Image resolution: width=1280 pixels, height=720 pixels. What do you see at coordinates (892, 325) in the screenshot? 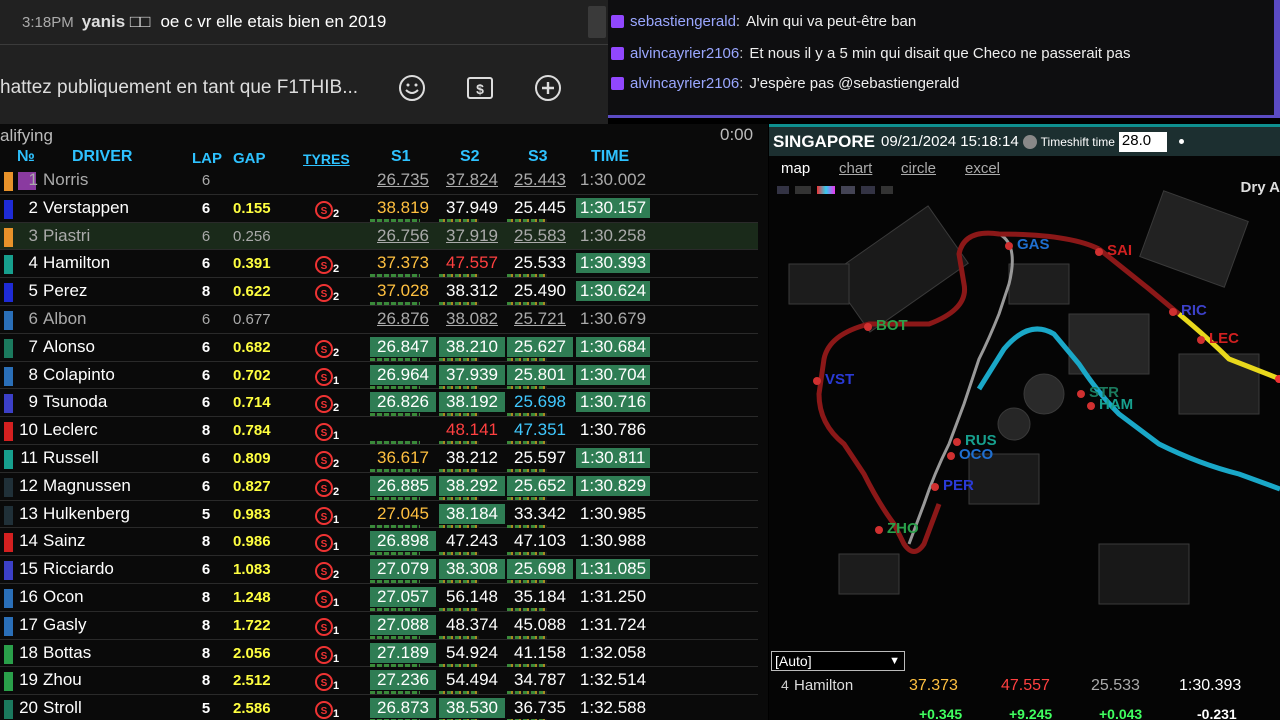
I see `driver-code-label: BOT` at bounding box center [892, 325].